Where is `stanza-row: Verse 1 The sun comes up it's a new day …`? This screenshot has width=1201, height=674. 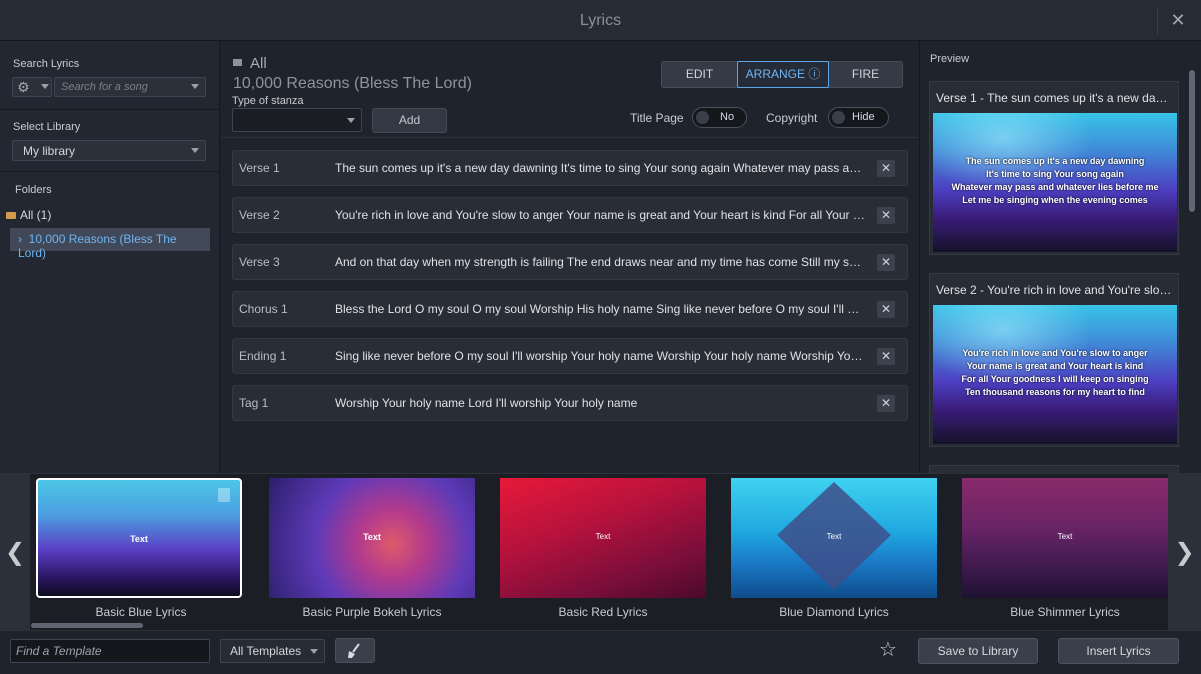 stanza-row: Verse 1 The sun comes up it's a new day … is located at coordinates (570, 168).